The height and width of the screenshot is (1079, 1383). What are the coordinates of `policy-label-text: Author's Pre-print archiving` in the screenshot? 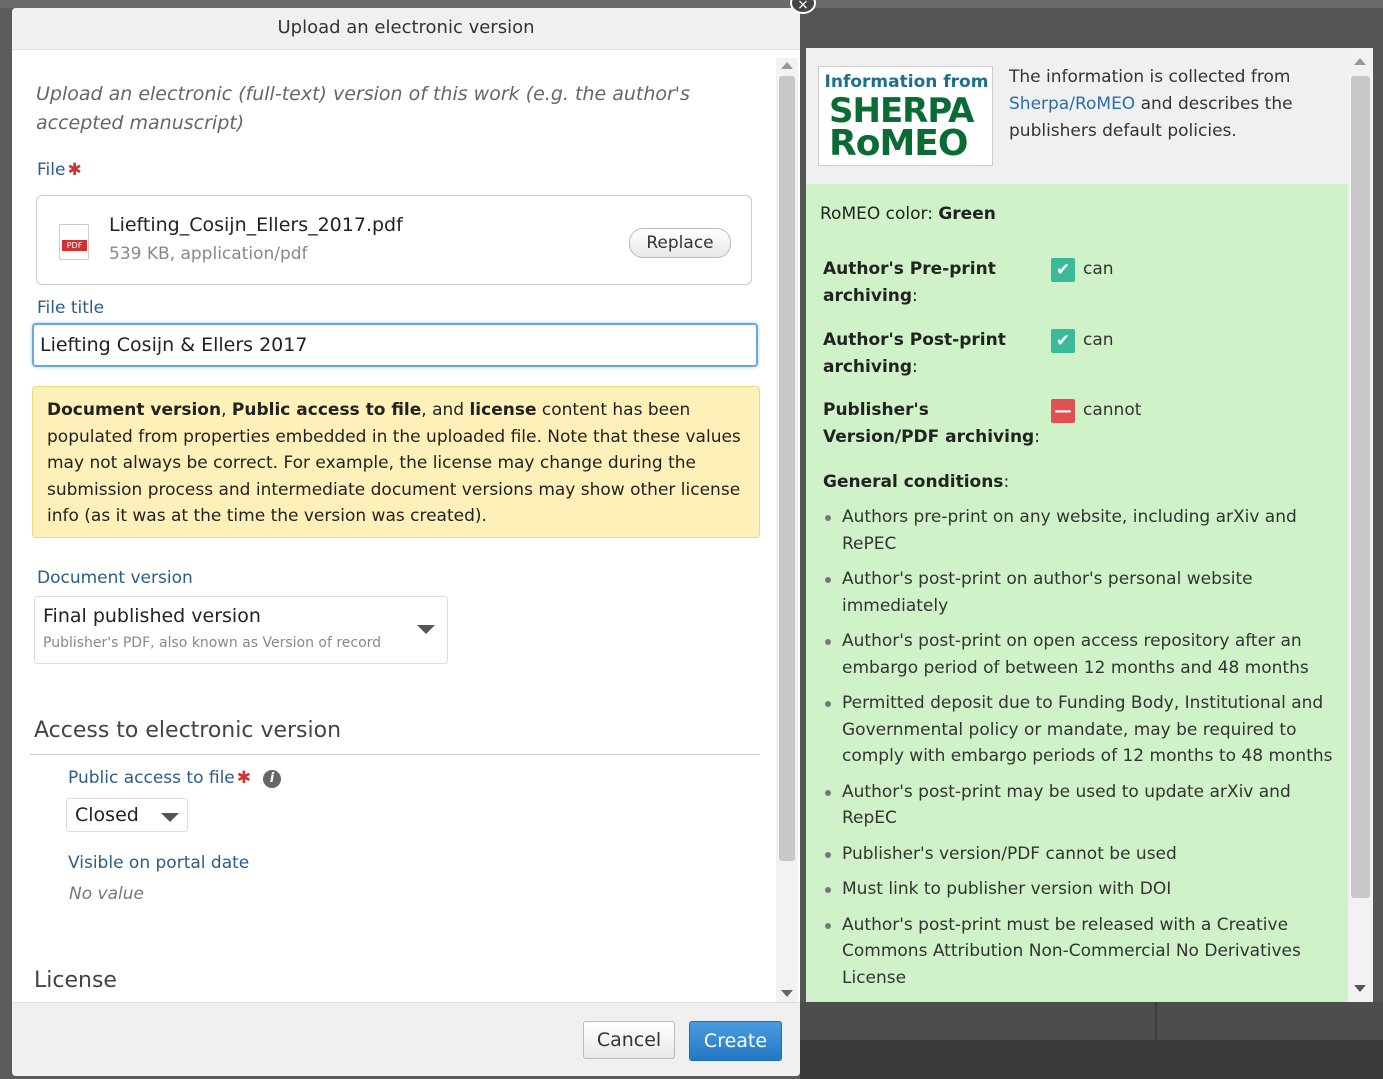 It's located at (909, 282).